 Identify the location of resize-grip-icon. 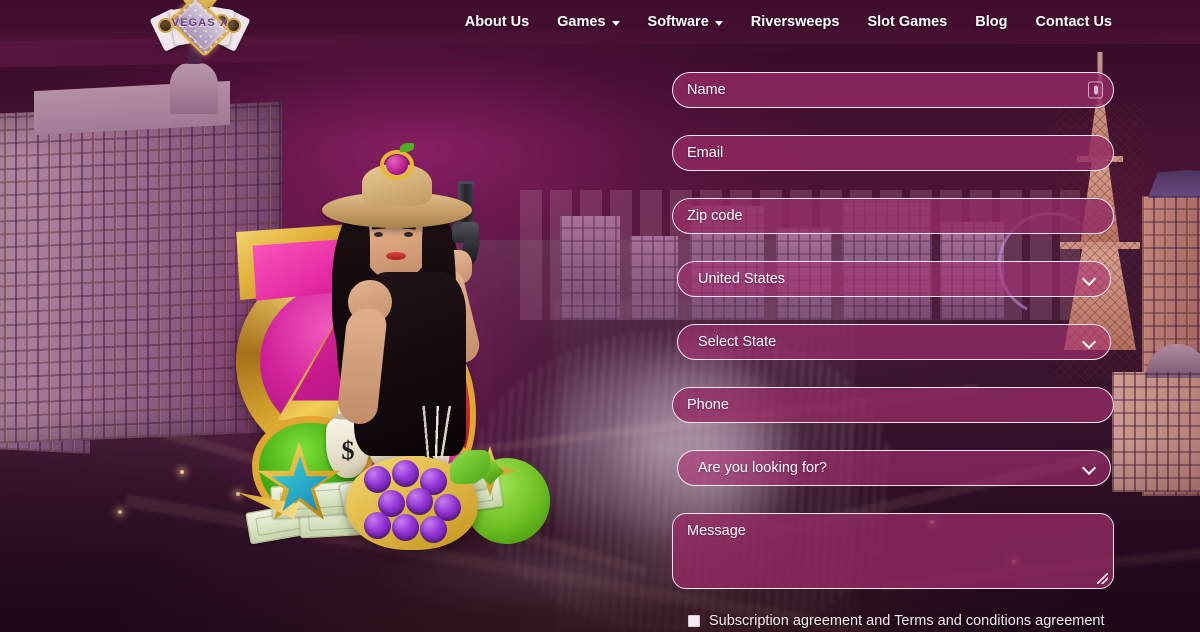
(1102, 578).